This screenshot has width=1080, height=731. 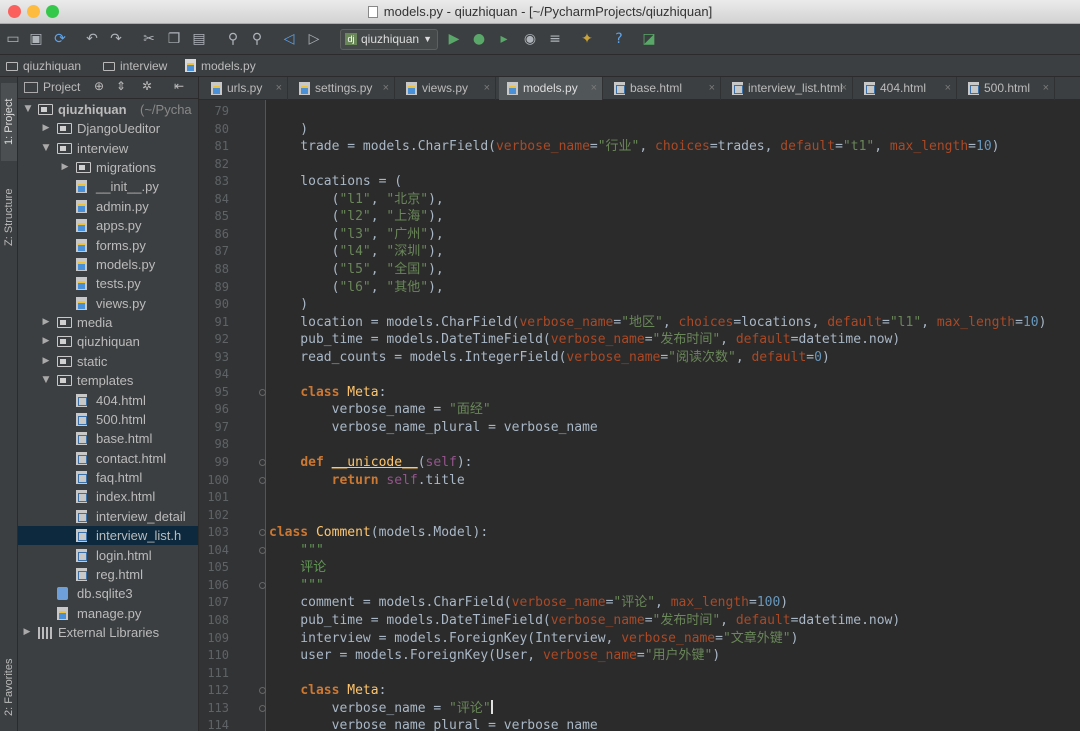 What do you see at coordinates (108, 264) in the screenshot?
I see `tree-item: models.py` at bounding box center [108, 264].